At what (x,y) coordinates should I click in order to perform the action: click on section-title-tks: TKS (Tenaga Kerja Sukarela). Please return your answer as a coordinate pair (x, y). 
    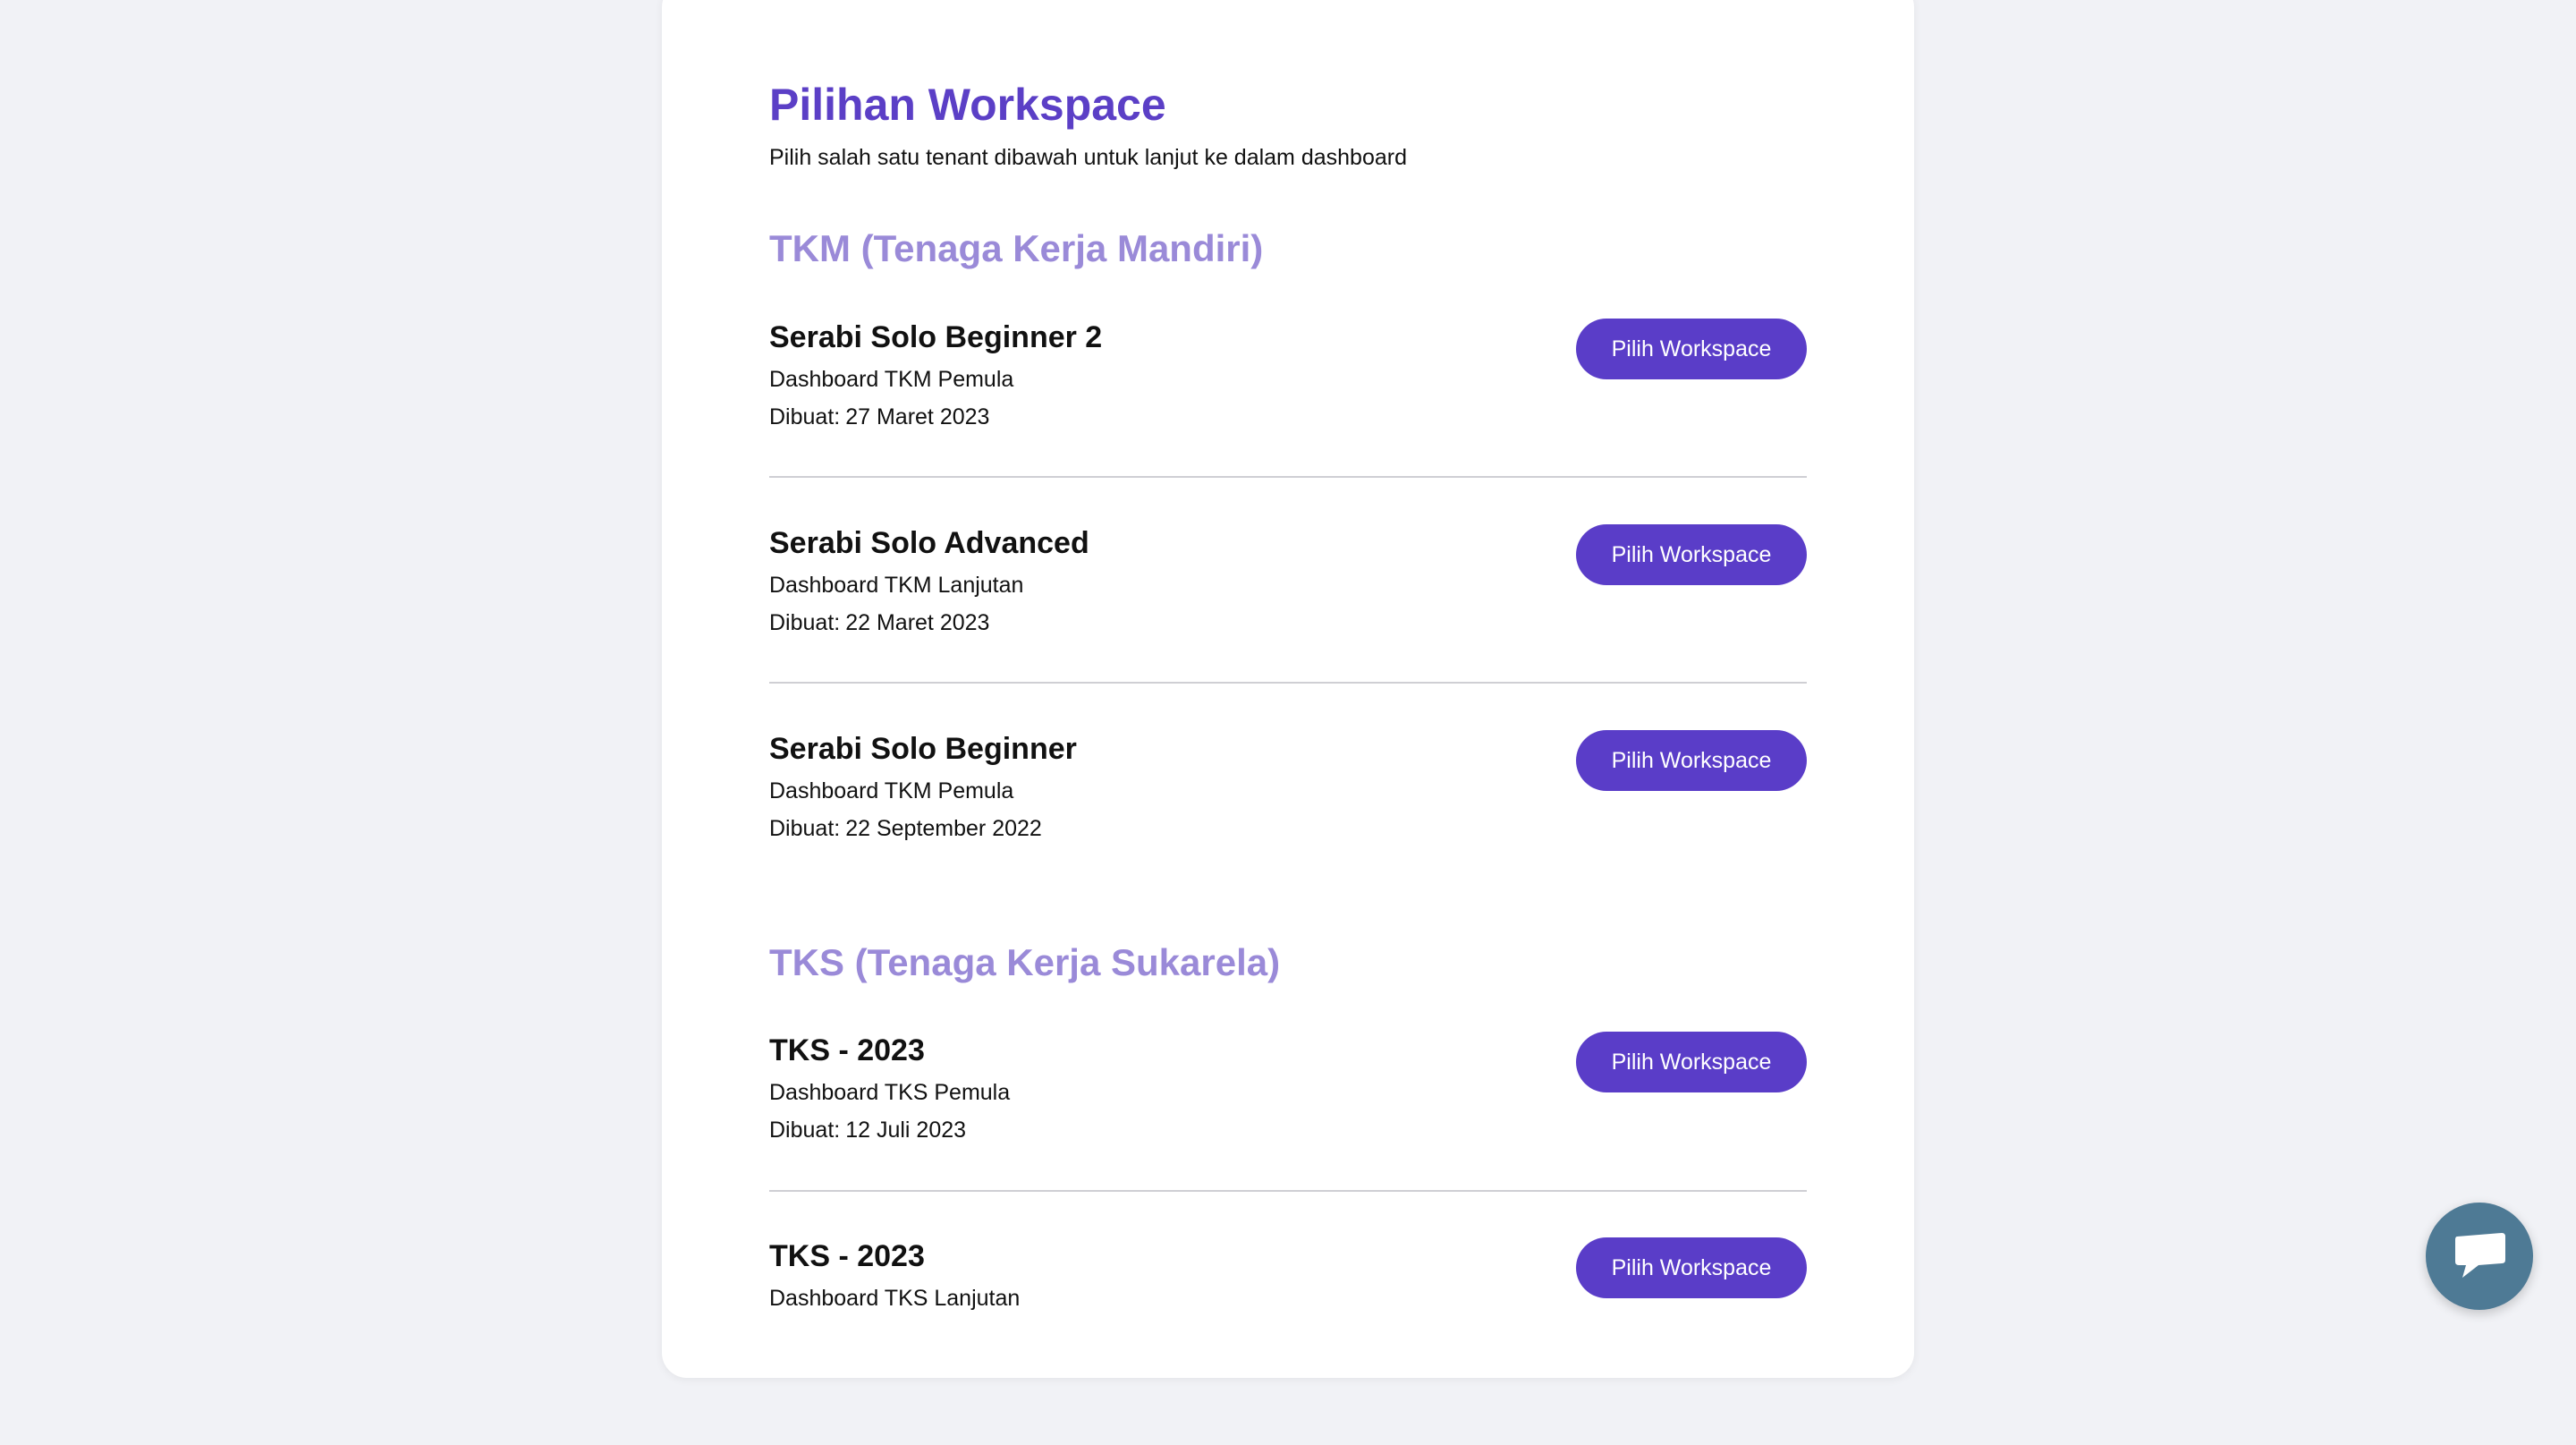
    Looking at the image, I should click on (1025, 962).